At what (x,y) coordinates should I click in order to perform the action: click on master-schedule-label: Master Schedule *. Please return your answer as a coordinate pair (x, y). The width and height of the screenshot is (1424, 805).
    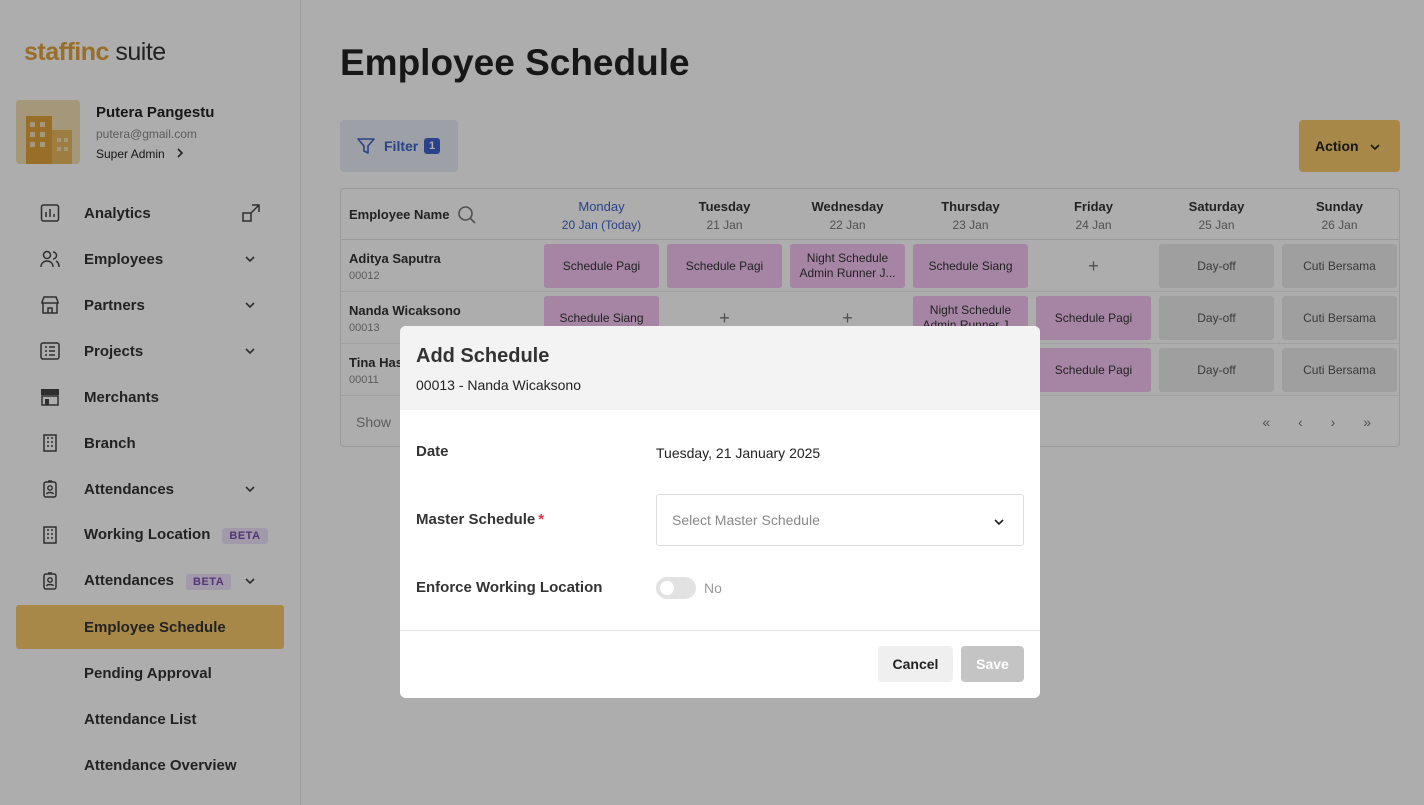
    Looking at the image, I should click on (480, 519).